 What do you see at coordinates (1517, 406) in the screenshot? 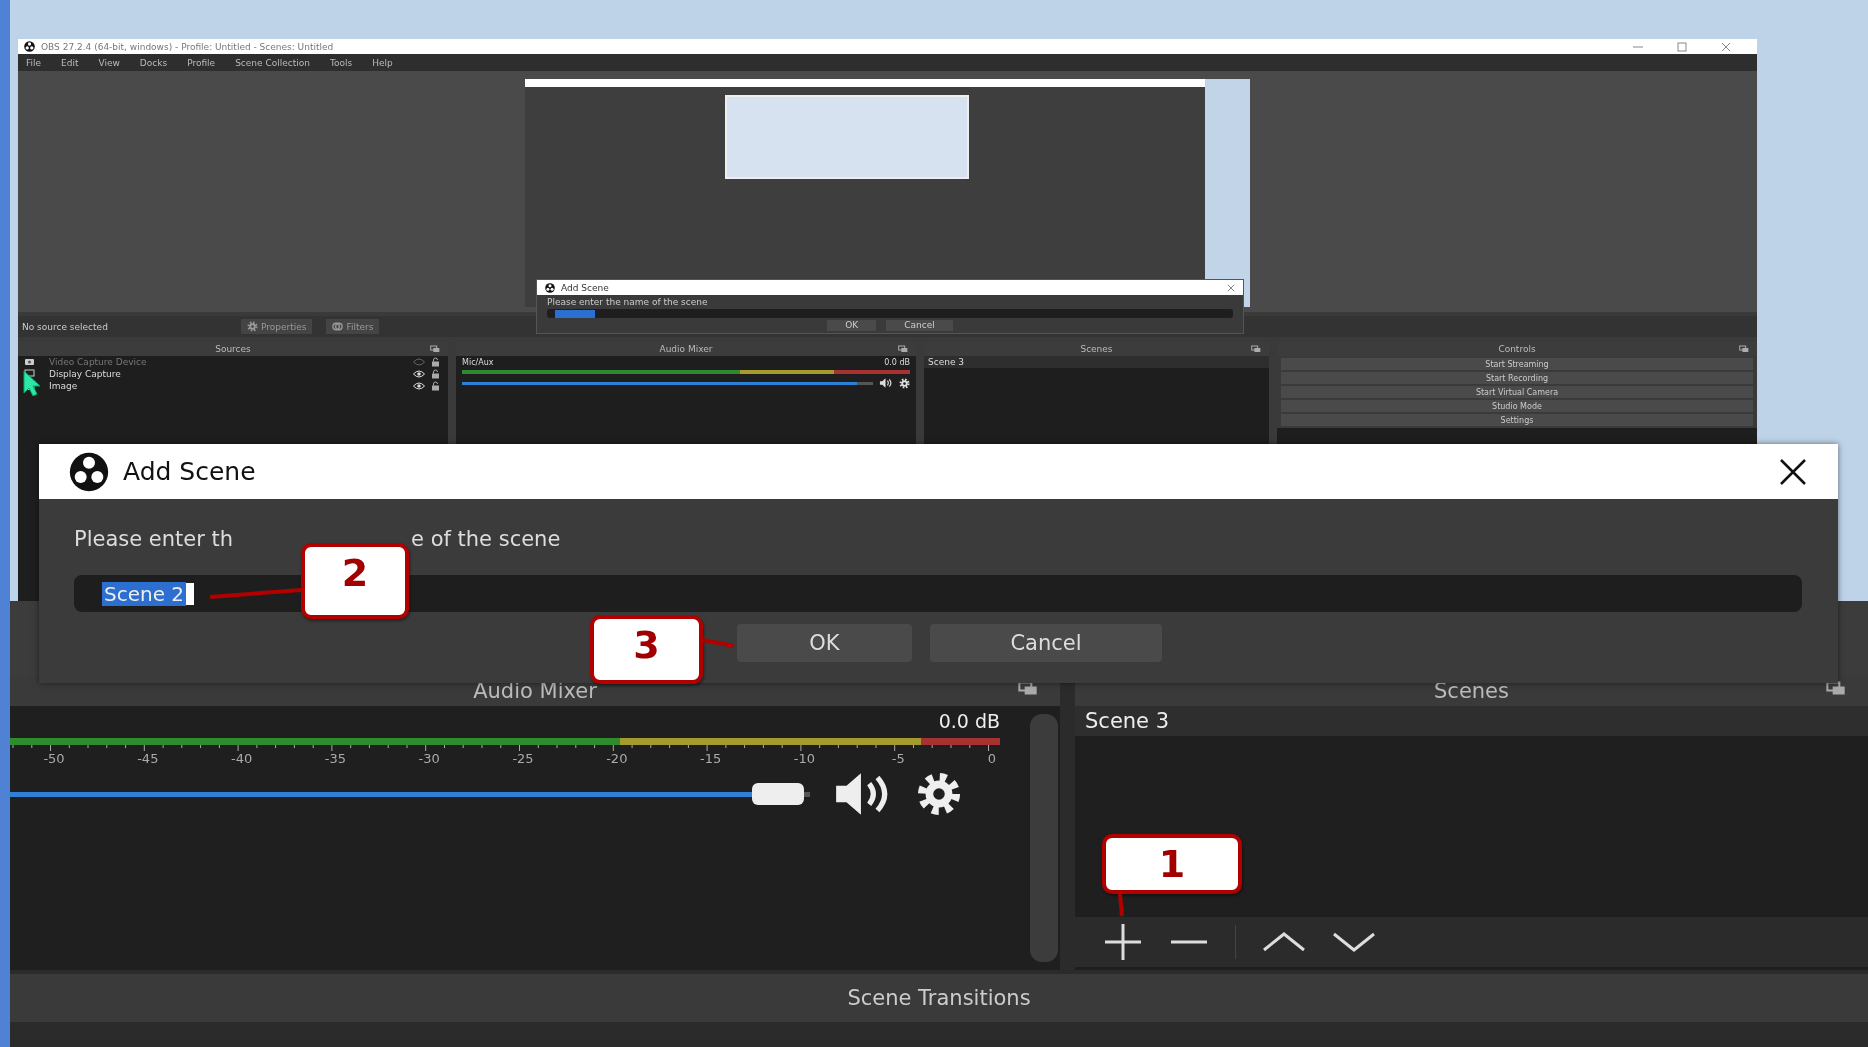
I see `control-button: Studio Mode` at bounding box center [1517, 406].